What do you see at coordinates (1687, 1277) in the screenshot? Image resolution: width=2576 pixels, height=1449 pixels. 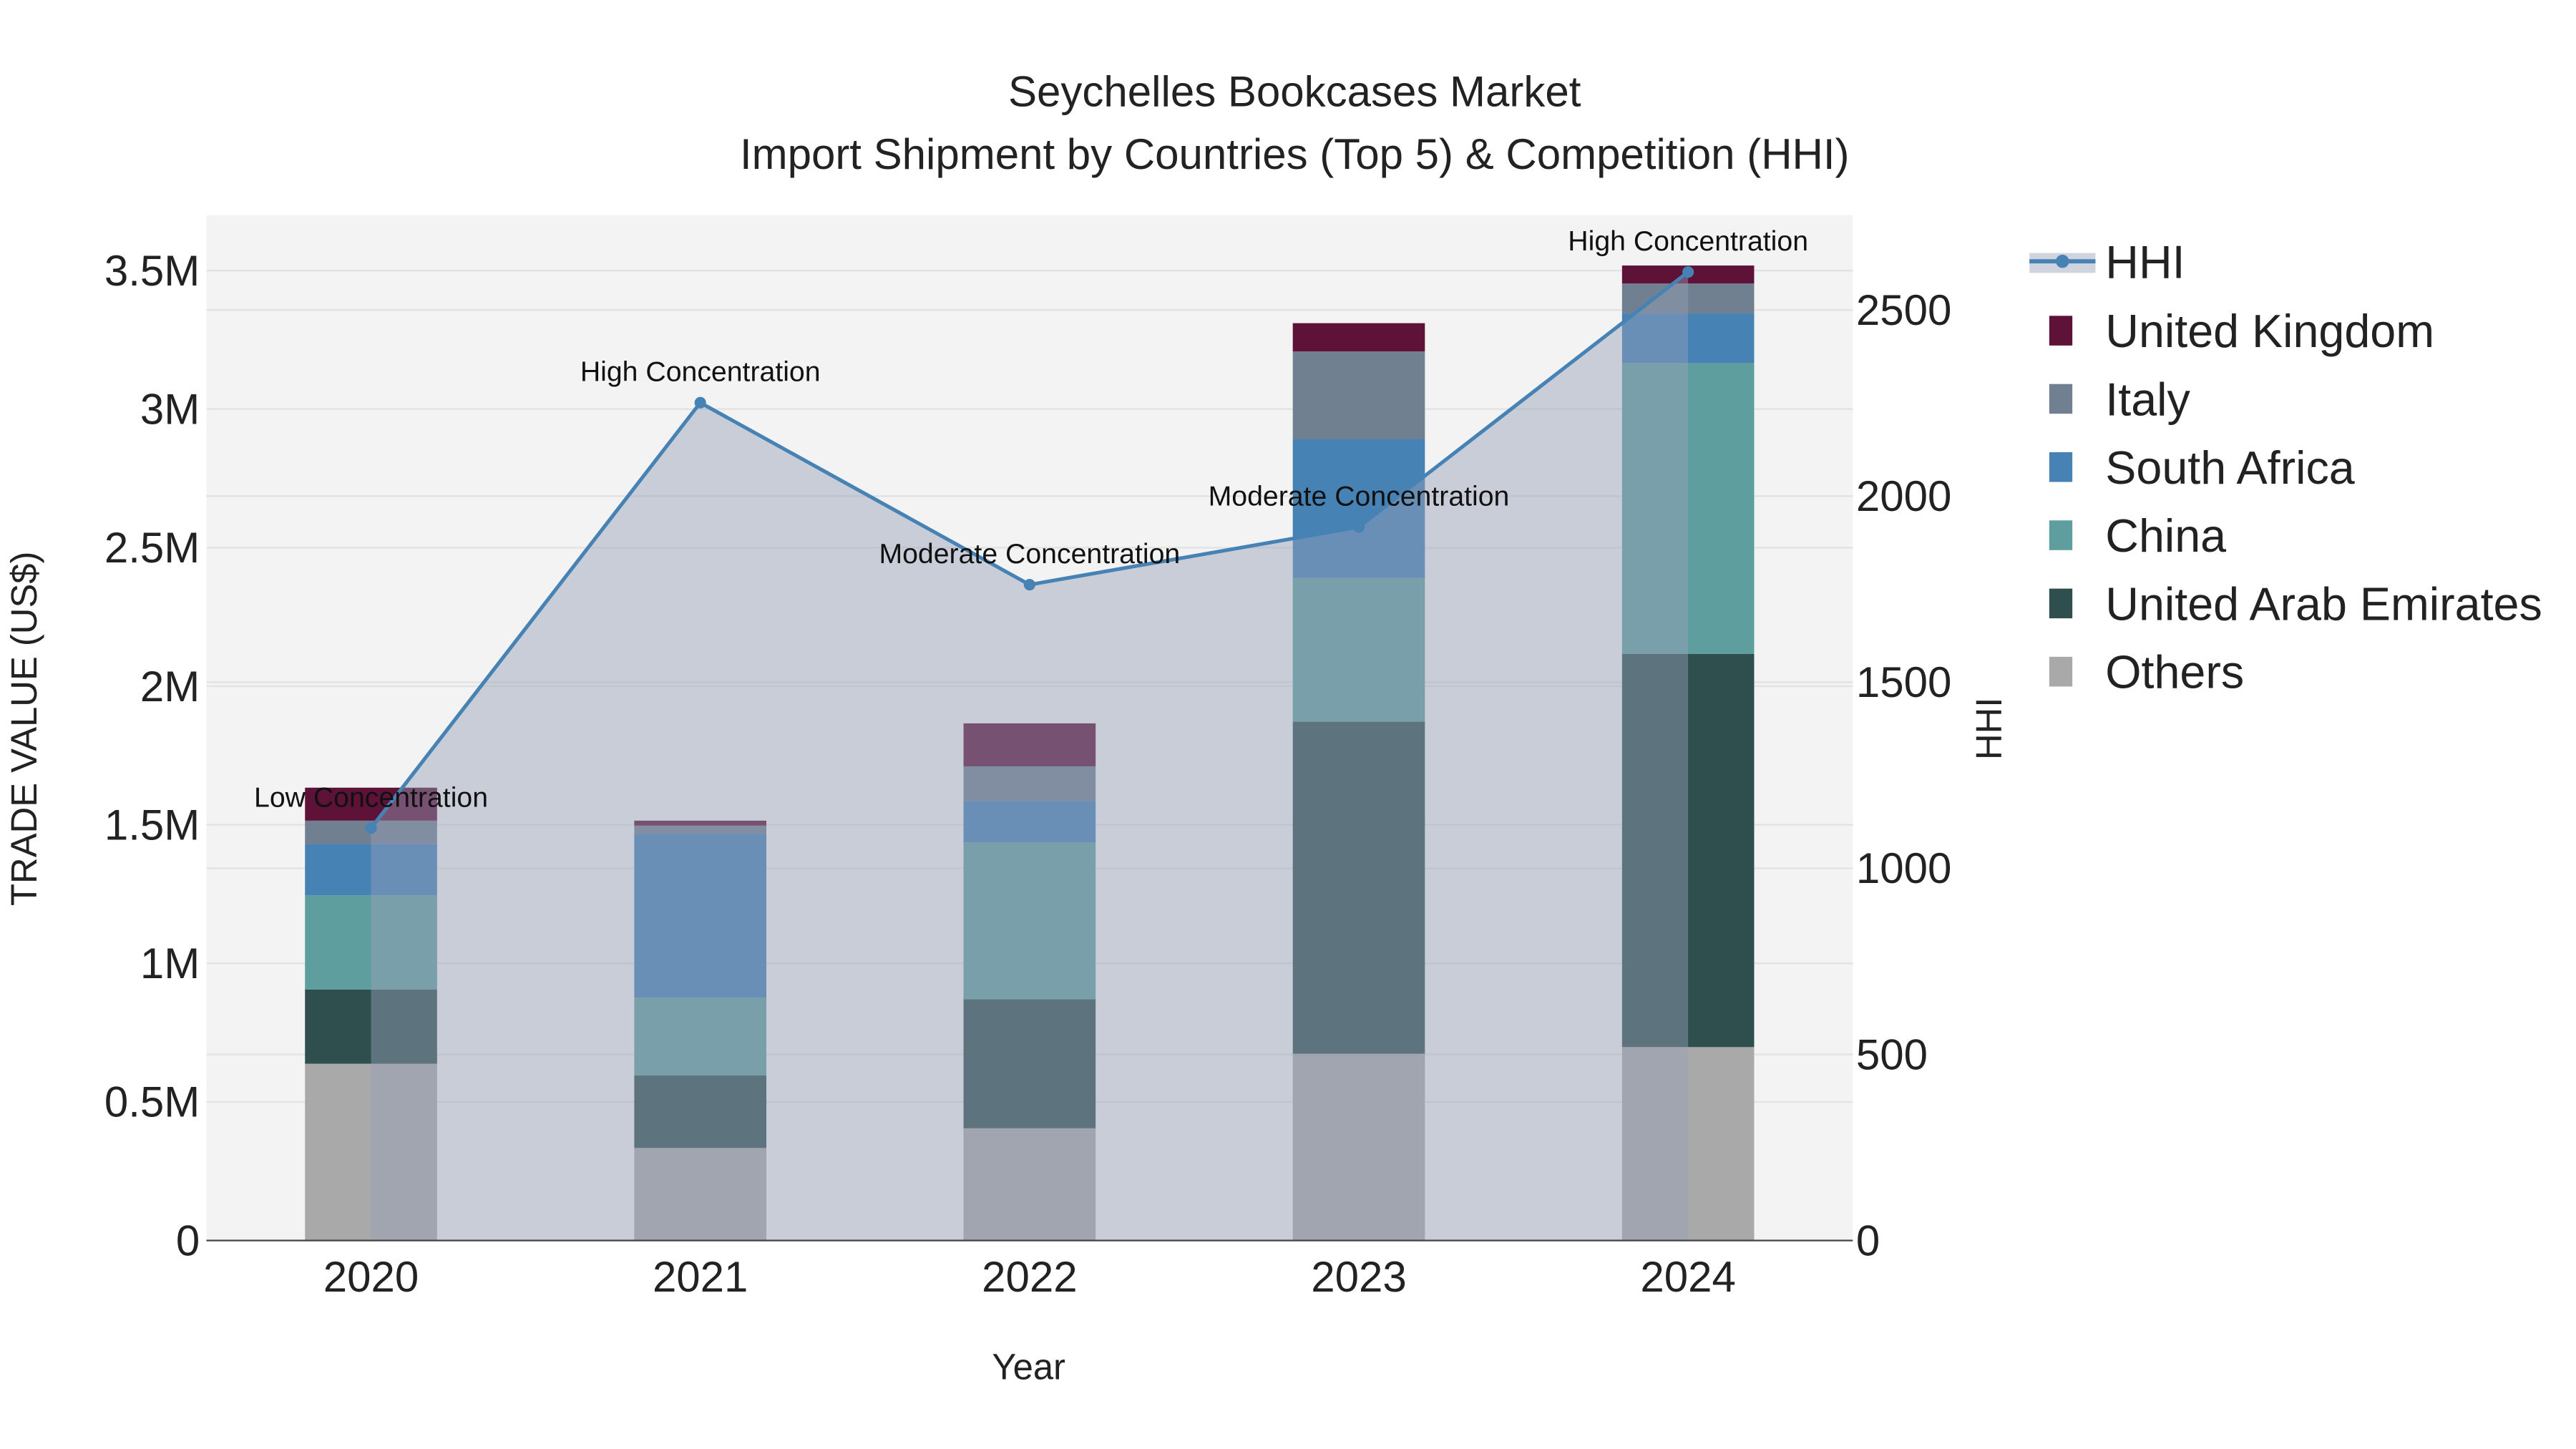 I see `x-tick-label: 2024` at bounding box center [1687, 1277].